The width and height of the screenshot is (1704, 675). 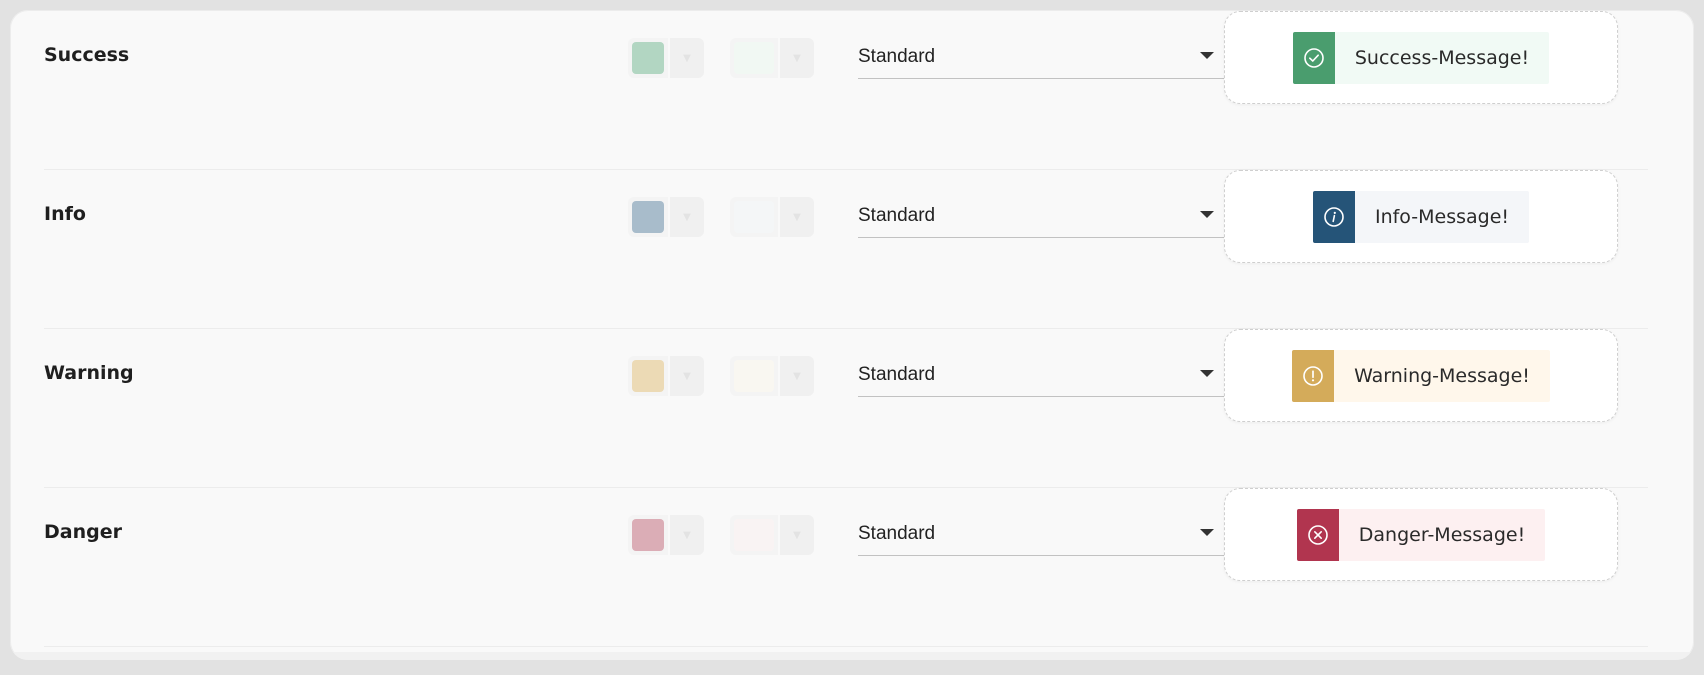 What do you see at coordinates (1313, 57) in the screenshot?
I see `check-circle-icon` at bounding box center [1313, 57].